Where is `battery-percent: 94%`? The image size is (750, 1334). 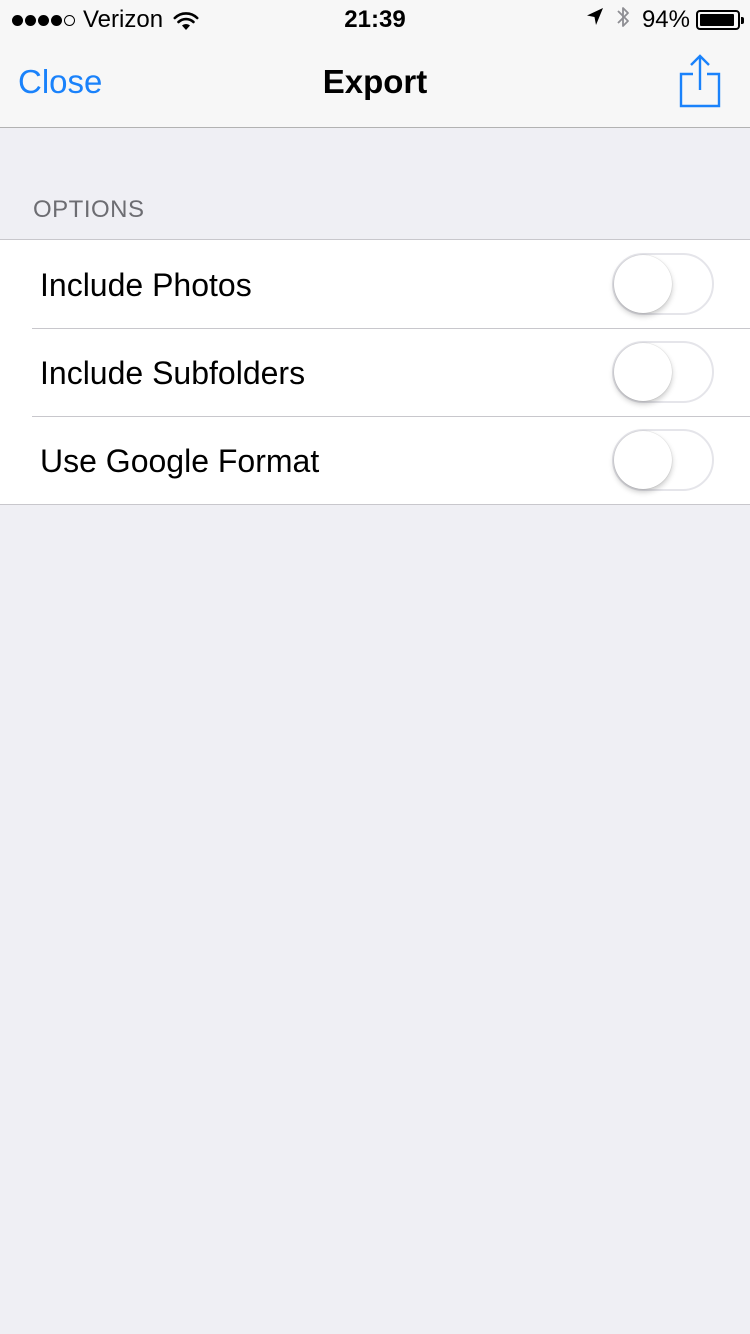 battery-percent: 94% is located at coordinates (665, 19).